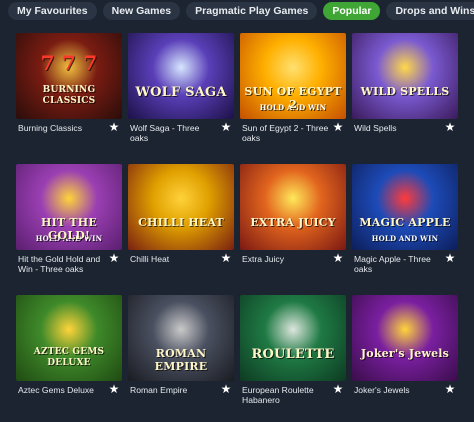 The height and width of the screenshot is (422, 474). Describe the element at coordinates (181, 222) in the screenshot. I see `game-logo-text: CHILLI HEAT` at that location.